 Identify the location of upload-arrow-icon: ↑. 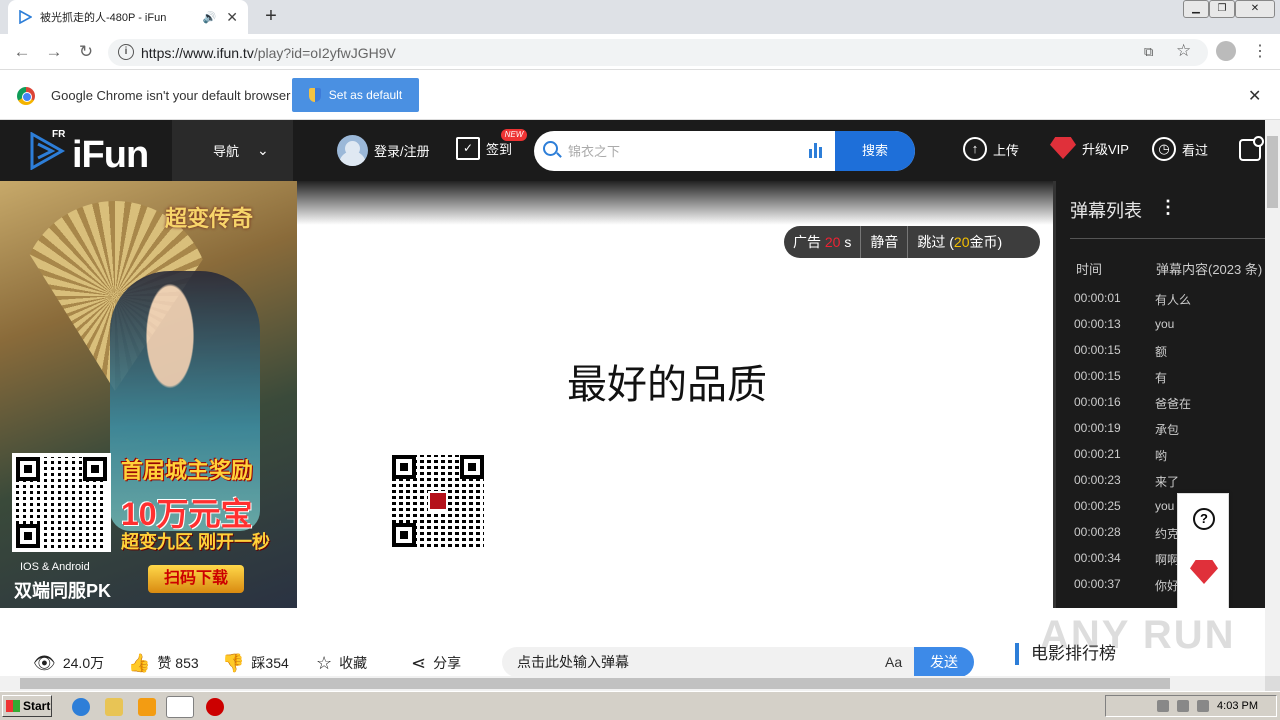
(975, 149).